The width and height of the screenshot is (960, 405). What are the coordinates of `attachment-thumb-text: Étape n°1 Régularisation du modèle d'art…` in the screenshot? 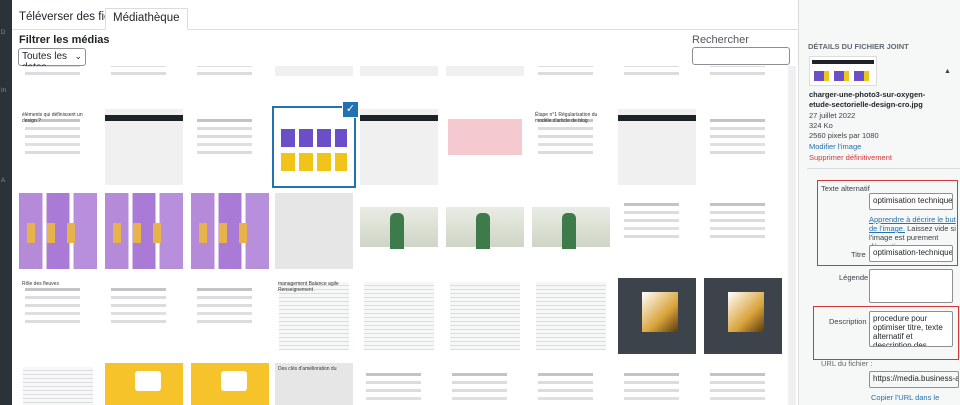 It's located at (566, 118).